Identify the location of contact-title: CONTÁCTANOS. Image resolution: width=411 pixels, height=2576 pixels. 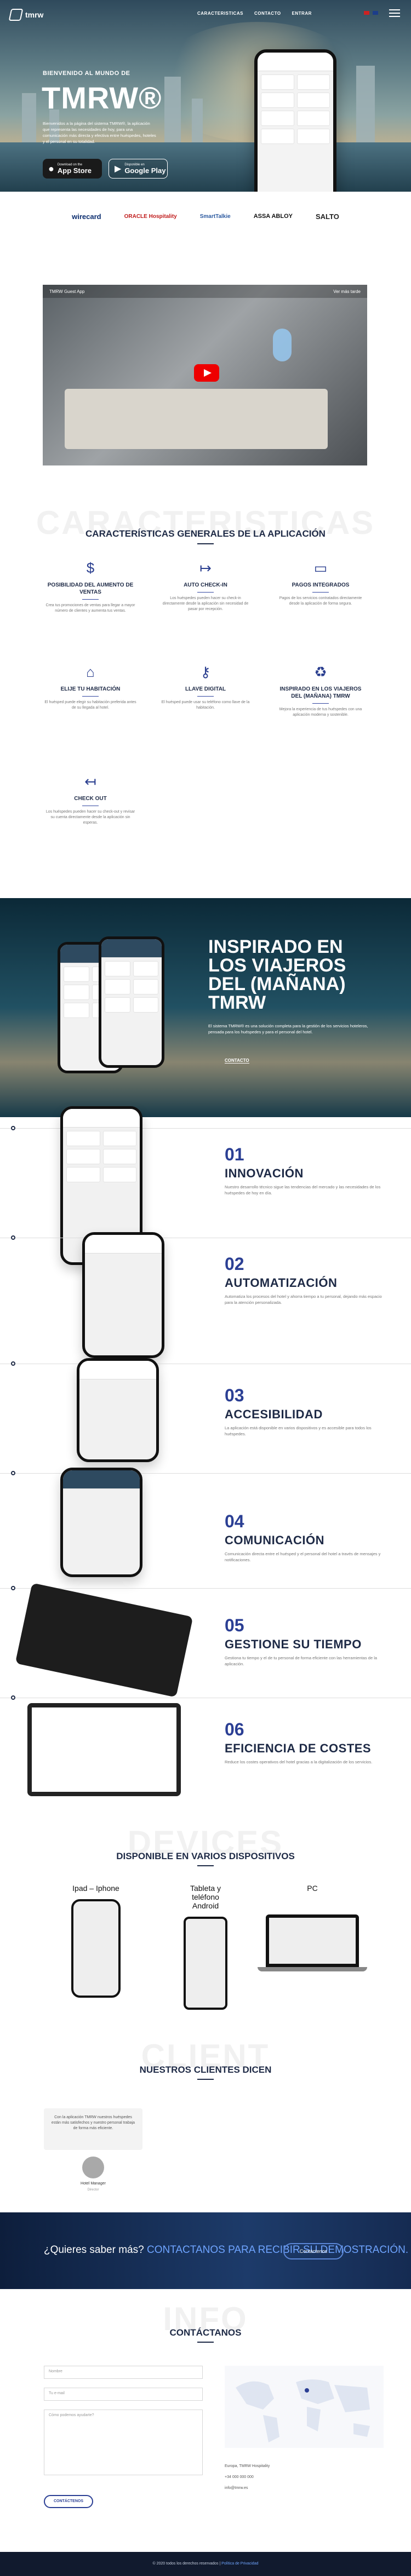
(206, 2332).